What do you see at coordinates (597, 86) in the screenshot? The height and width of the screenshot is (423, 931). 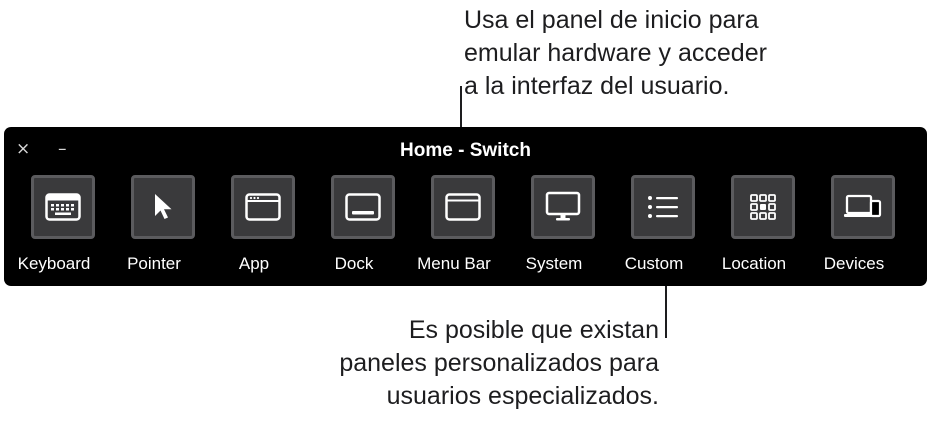 I see `callout-line: a la interfaz del usuario.` at bounding box center [597, 86].